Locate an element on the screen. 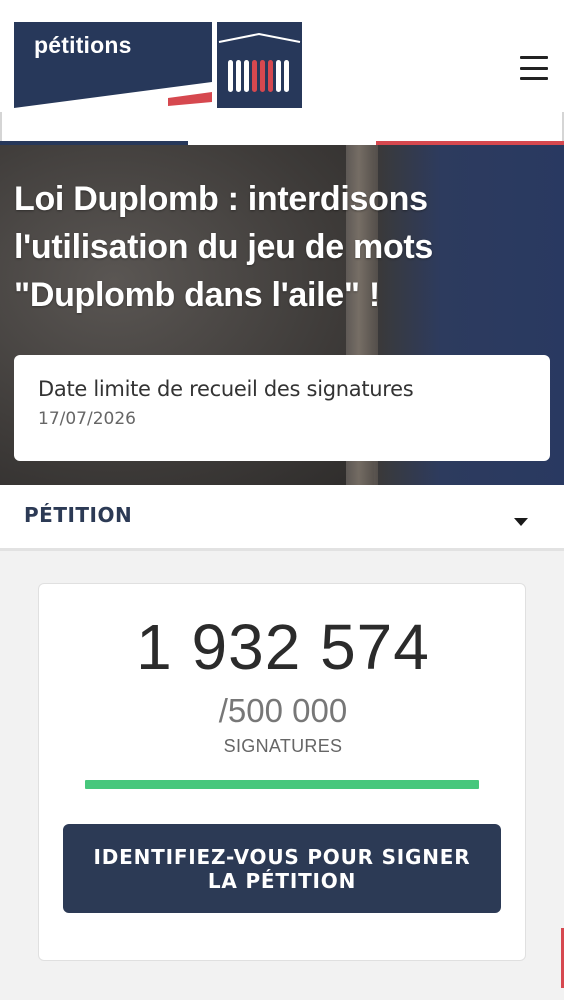  deadline-label: Date limite de recueil des signatures is located at coordinates (226, 389).